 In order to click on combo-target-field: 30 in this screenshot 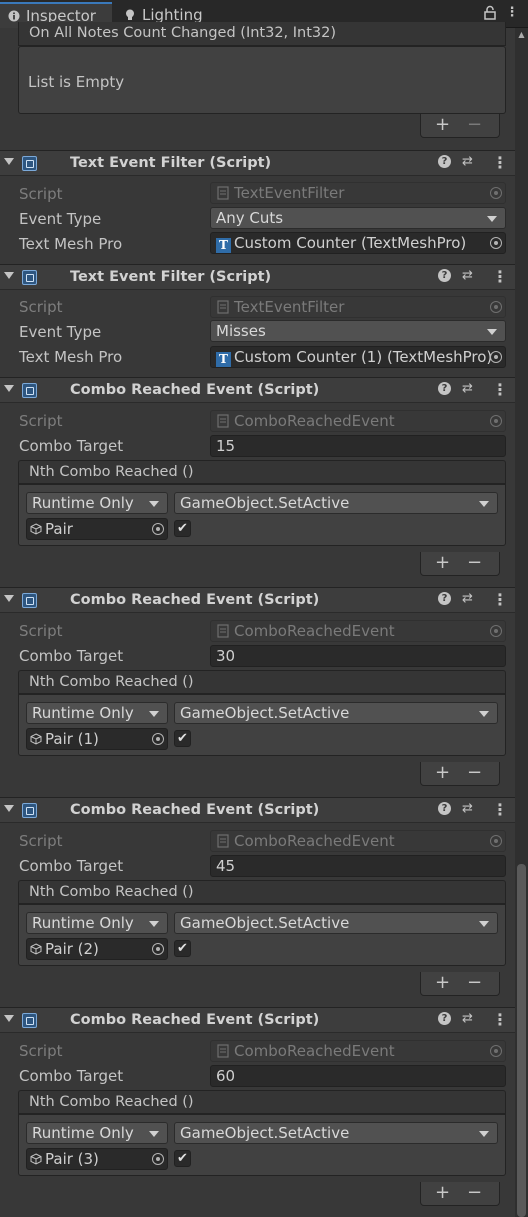, I will do `click(358, 656)`.